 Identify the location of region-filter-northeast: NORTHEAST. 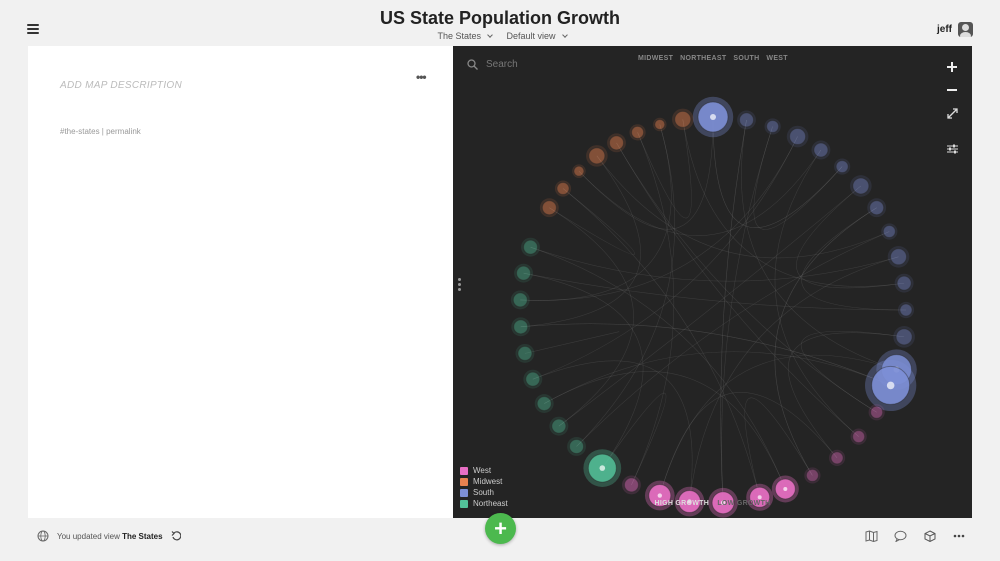
(703, 58).